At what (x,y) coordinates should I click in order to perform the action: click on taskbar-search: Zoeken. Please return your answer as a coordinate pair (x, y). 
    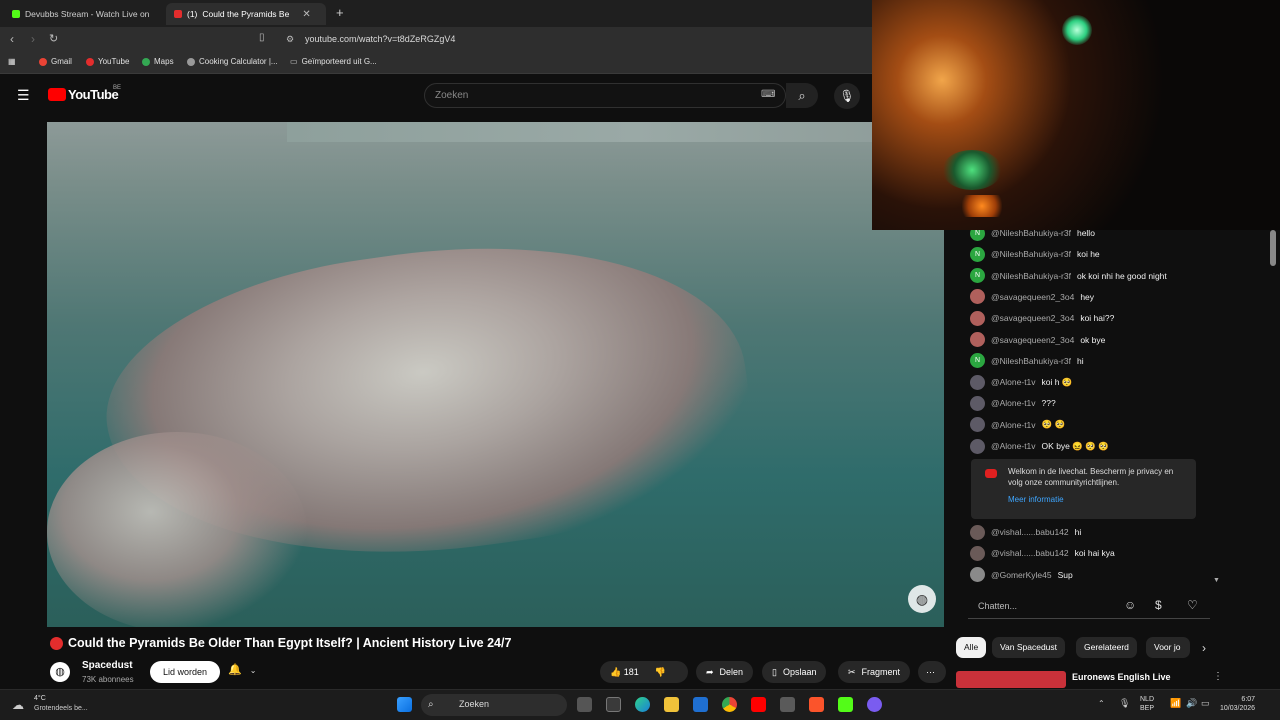
    Looking at the image, I should click on (494, 705).